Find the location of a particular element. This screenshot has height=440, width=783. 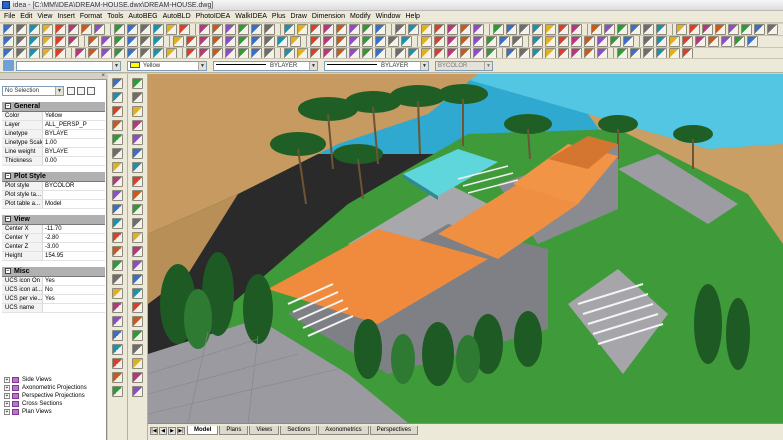

property-row: Layer ALL_PERSP_P is located at coordinates (53, 125).